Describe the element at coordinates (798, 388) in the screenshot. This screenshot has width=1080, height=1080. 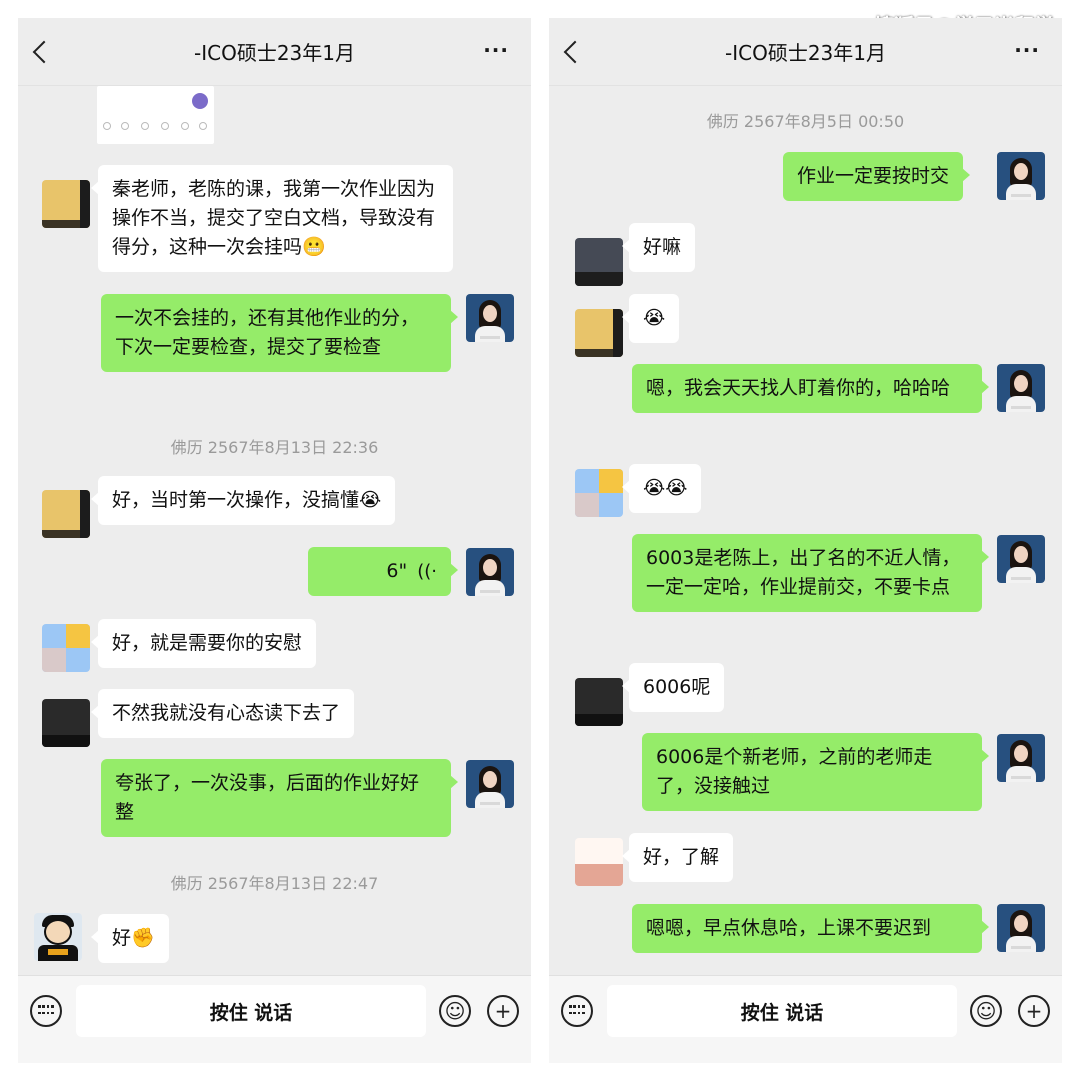
I see `message-text: 嗯，我会天天找人盯着你的，哈哈哈` at that location.